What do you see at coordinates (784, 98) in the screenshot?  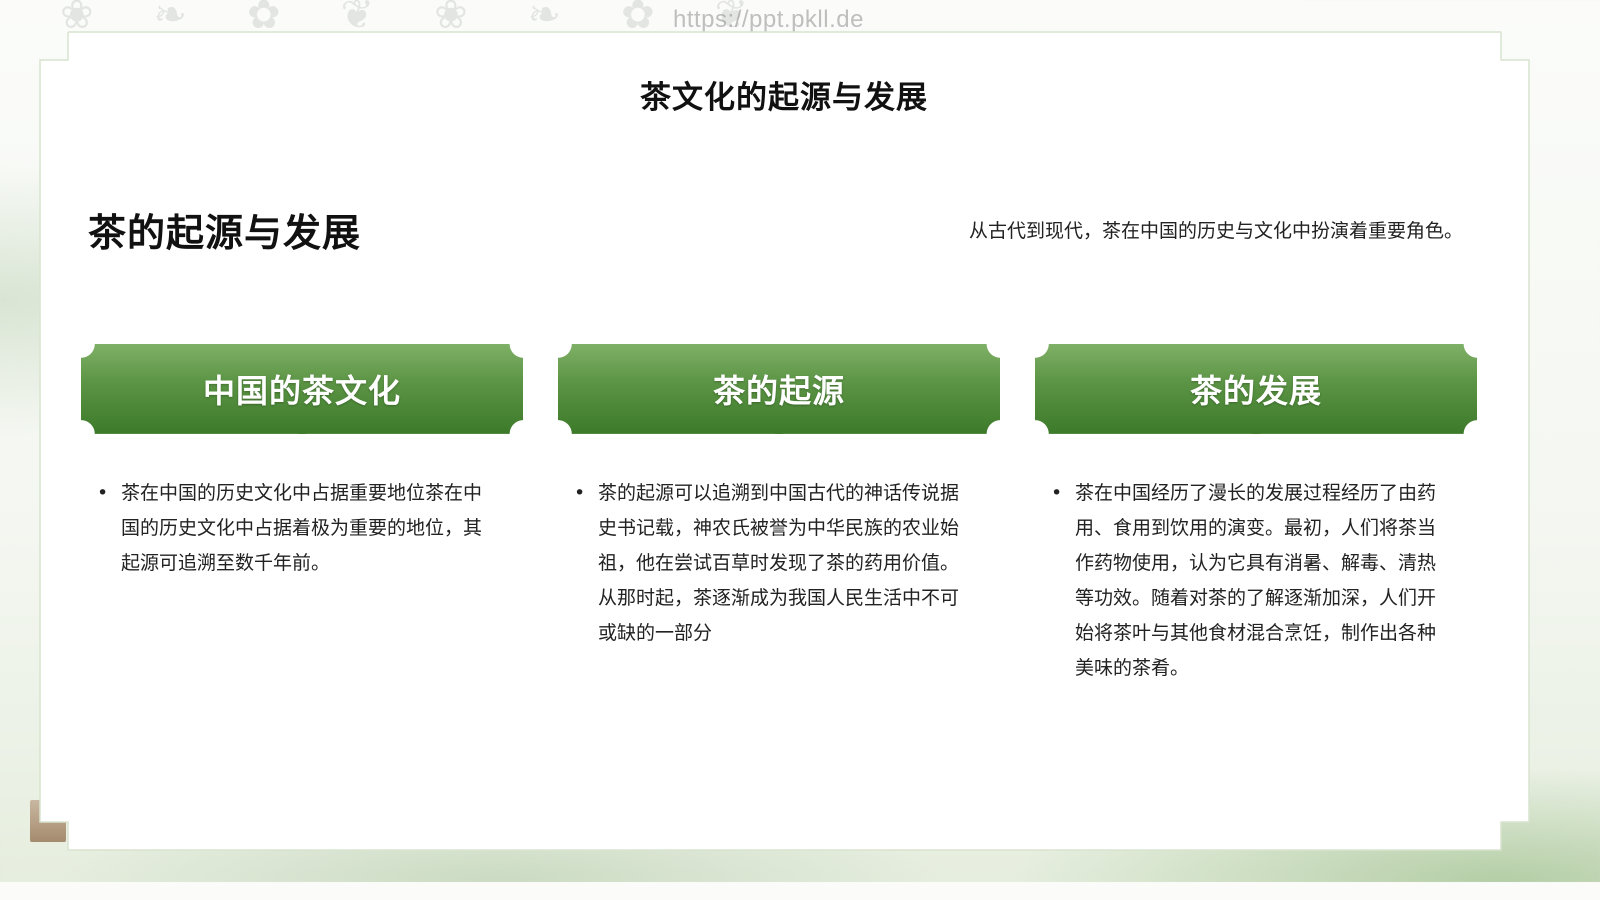 I see `slide-title: 茶文化的起源与发展` at bounding box center [784, 98].